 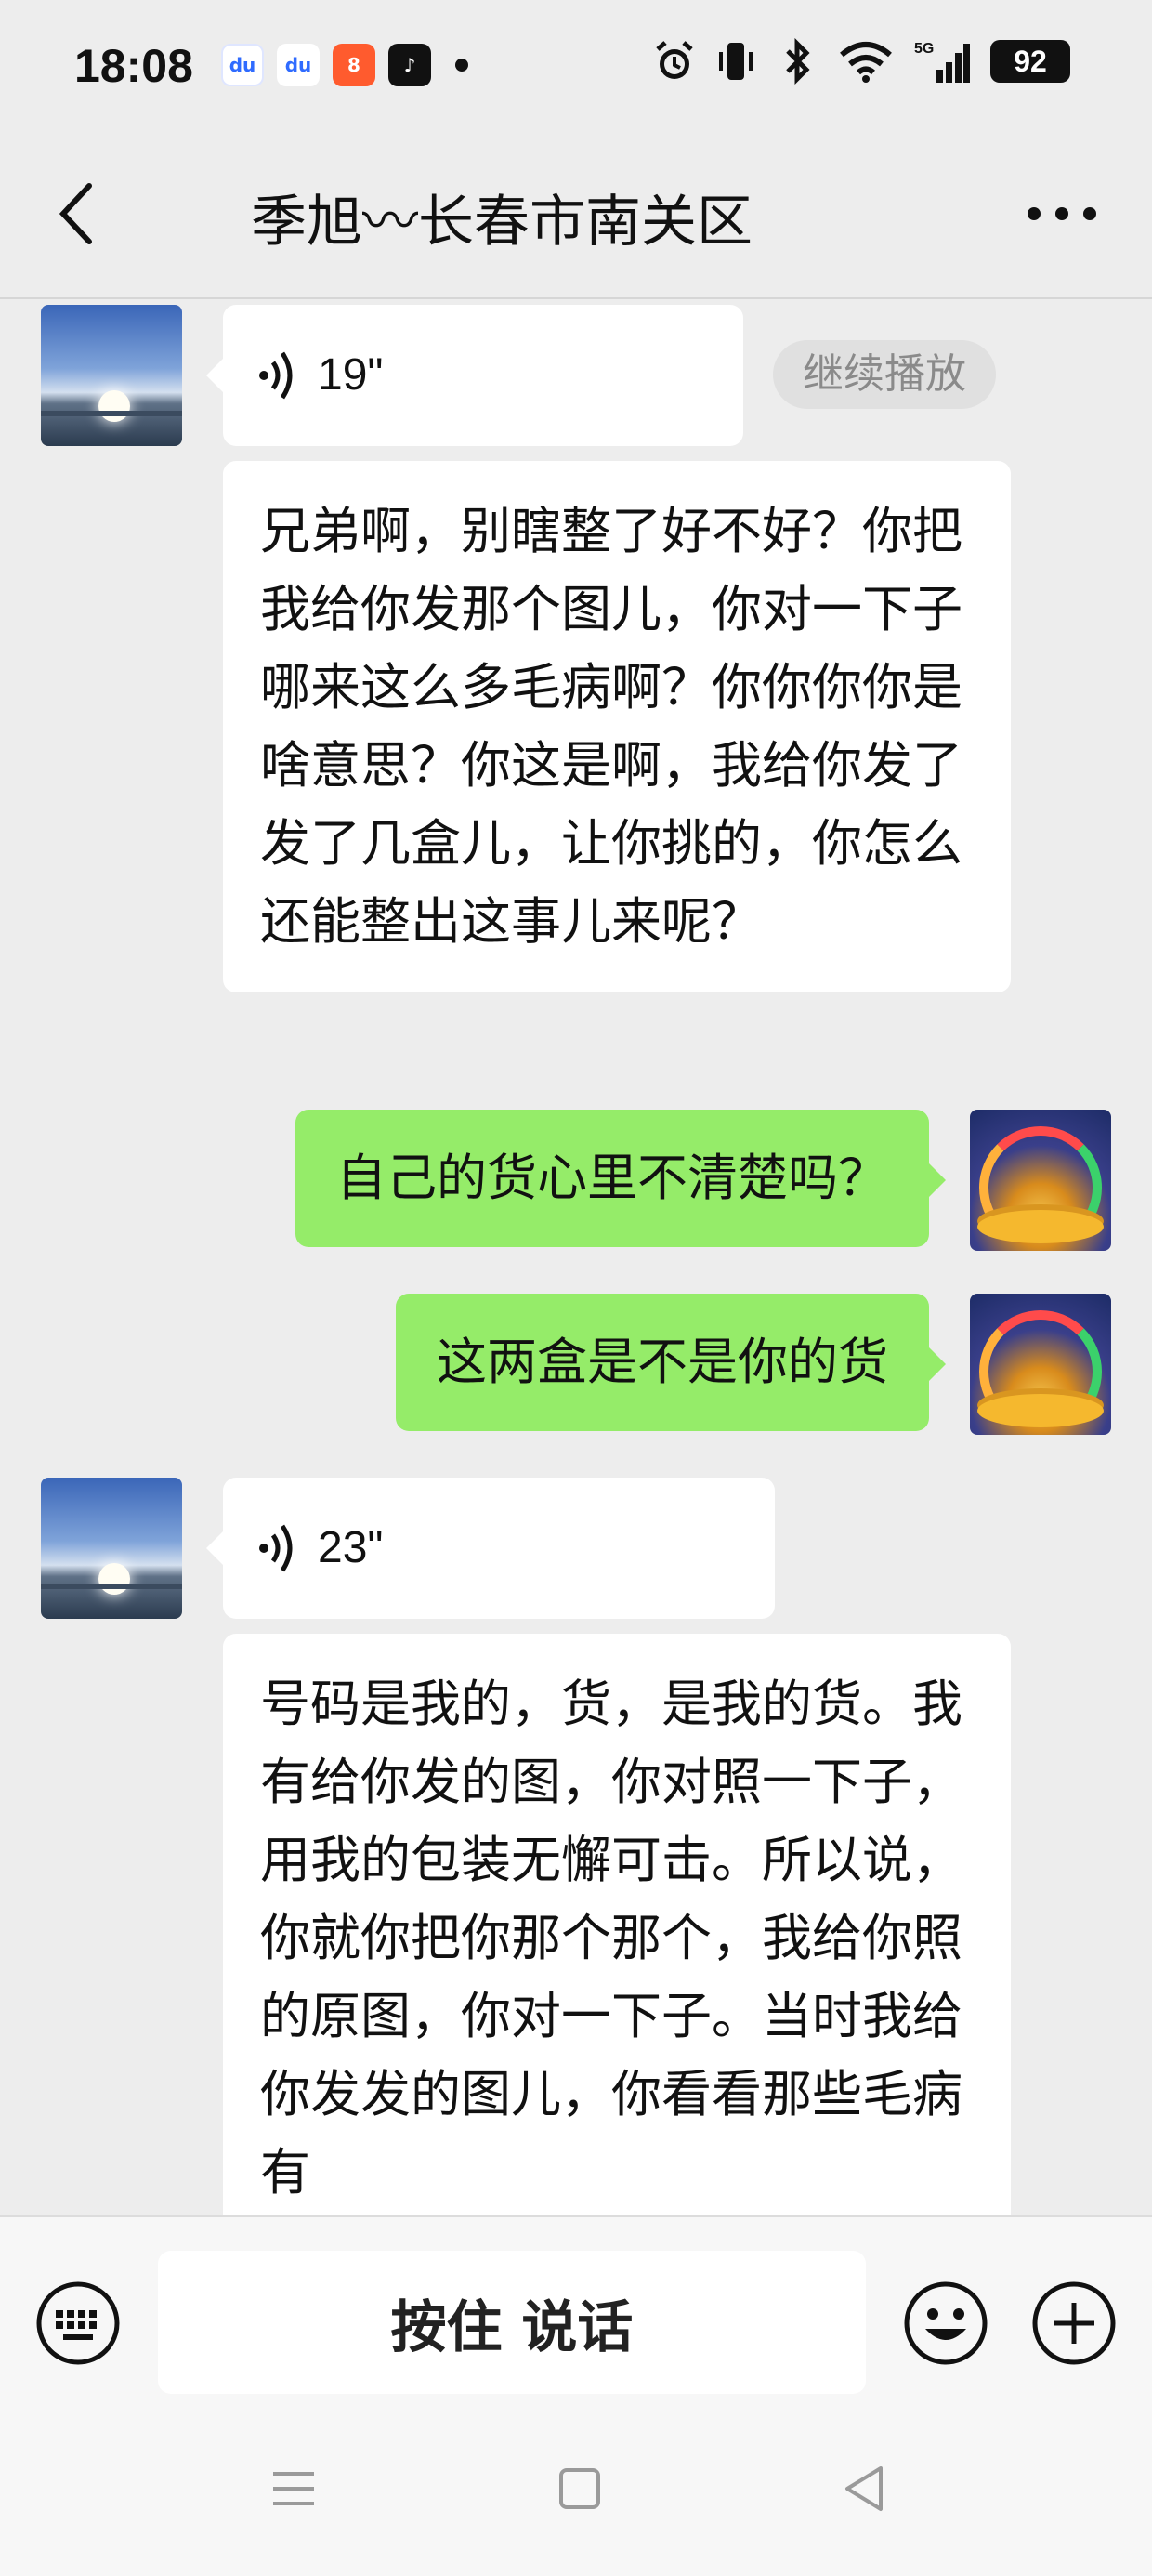 What do you see at coordinates (580, 2489) in the screenshot?
I see `home-icon` at bounding box center [580, 2489].